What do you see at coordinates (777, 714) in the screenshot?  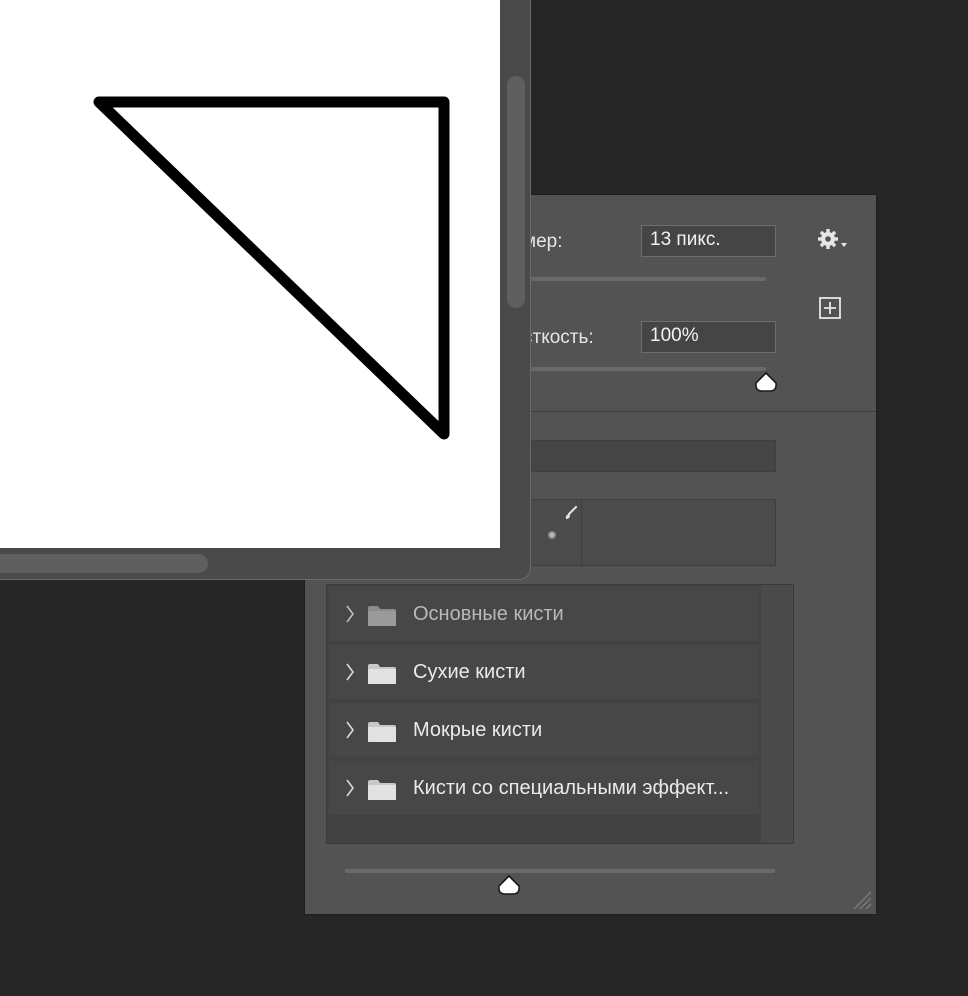 I see `list-scrollbar` at bounding box center [777, 714].